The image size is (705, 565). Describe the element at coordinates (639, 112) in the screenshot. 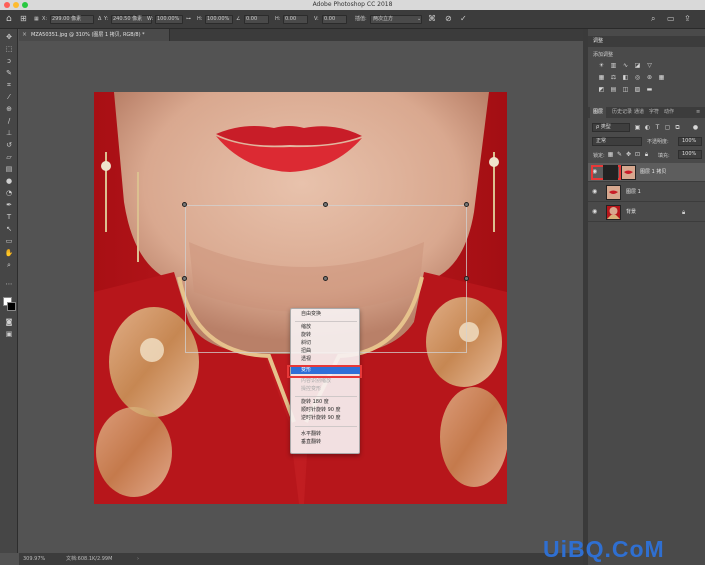

I see `tab-channels: 通道` at that location.